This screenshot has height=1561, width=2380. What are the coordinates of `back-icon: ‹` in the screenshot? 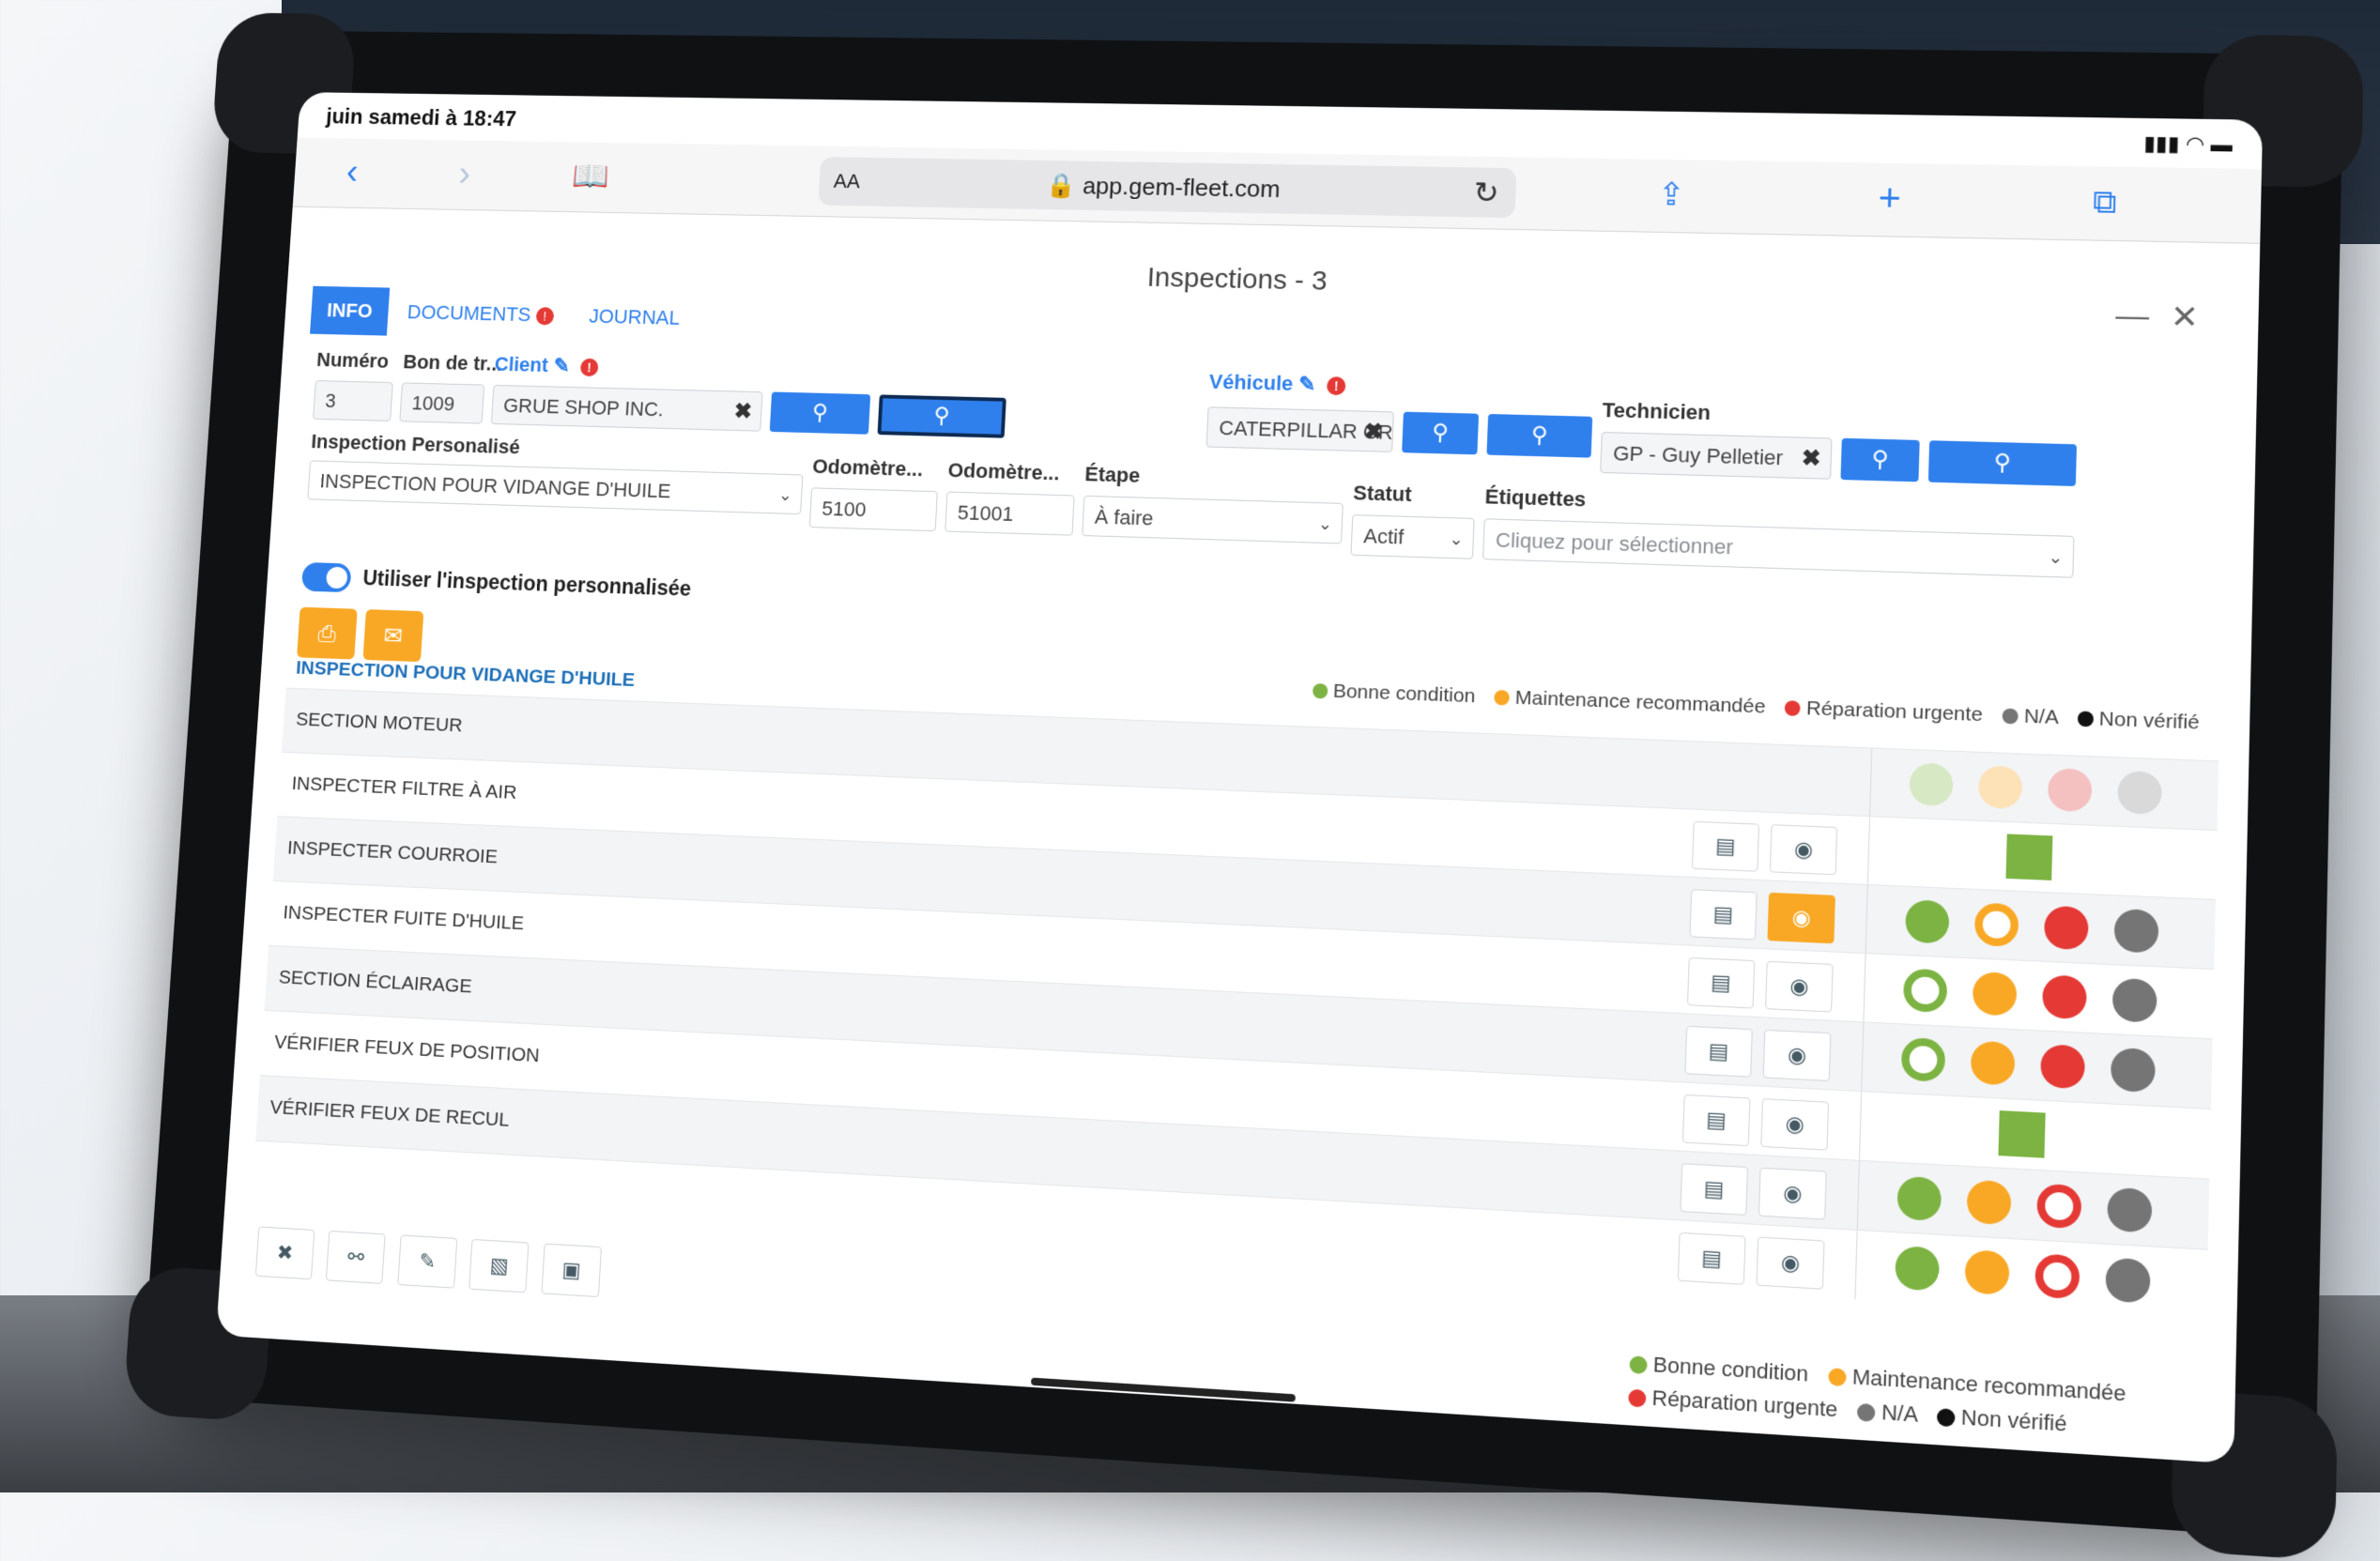 It's located at (352, 172).